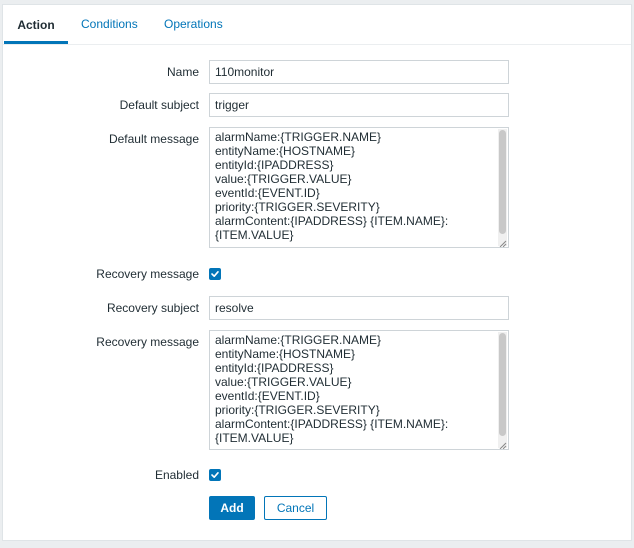 The height and width of the screenshot is (548, 634). Describe the element at coordinates (152, 308) in the screenshot. I see `recovery-subject-label: Recovery subject` at that location.